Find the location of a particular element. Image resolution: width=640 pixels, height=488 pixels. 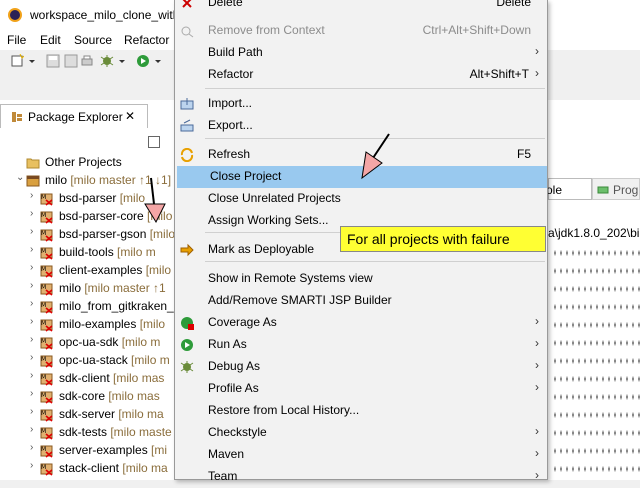

run-icon is located at coordinates (143, 61).